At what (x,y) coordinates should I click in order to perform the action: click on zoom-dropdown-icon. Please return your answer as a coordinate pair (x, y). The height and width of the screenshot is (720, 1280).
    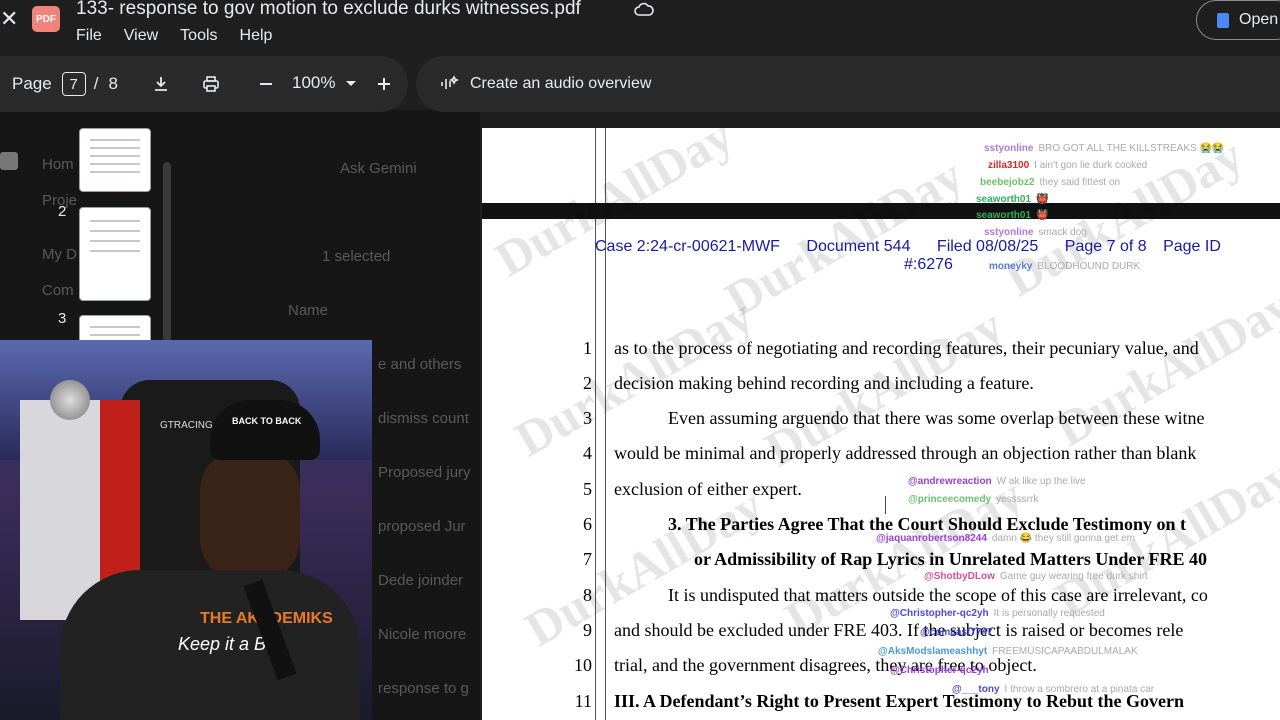
    Looking at the image, I should click on (351, 84).